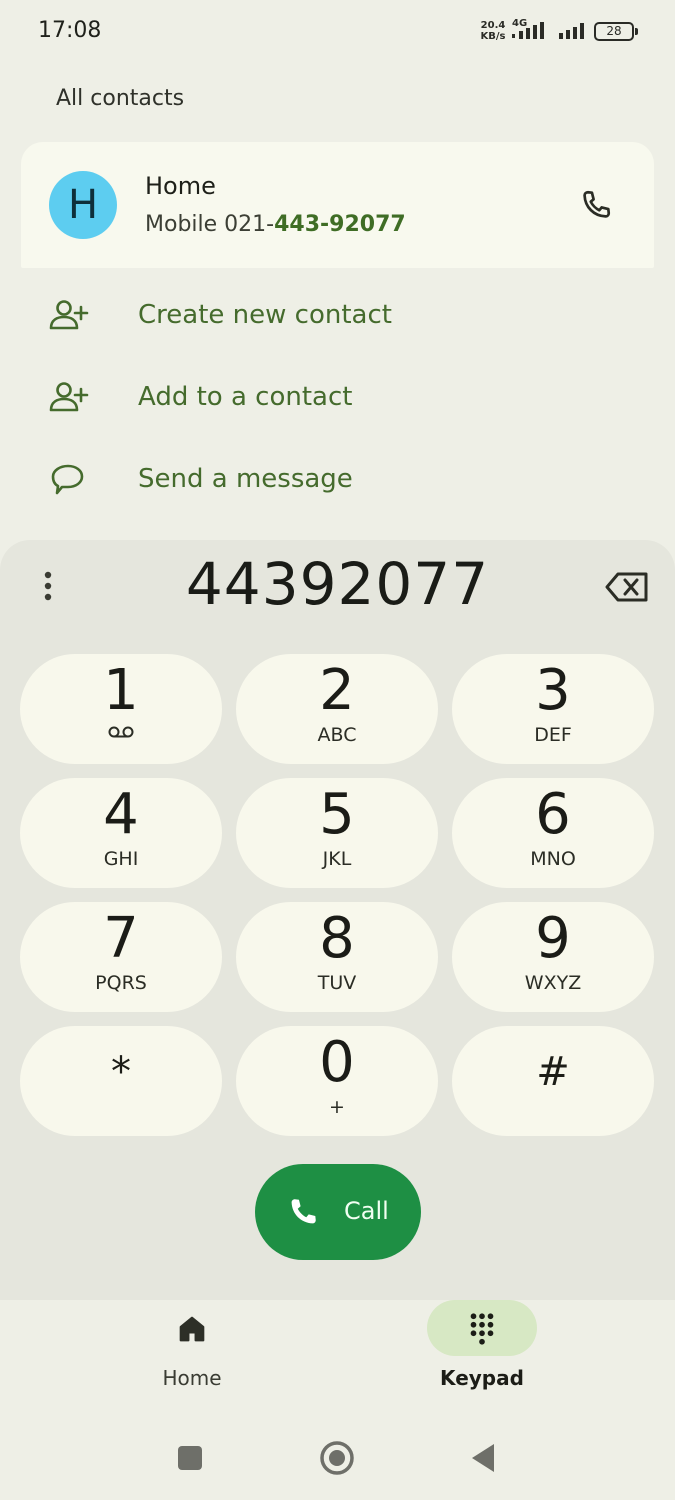 The width and height of the screenshot is (675, 1500). I want to click on battery-indicator: 28, so click(616, 31).